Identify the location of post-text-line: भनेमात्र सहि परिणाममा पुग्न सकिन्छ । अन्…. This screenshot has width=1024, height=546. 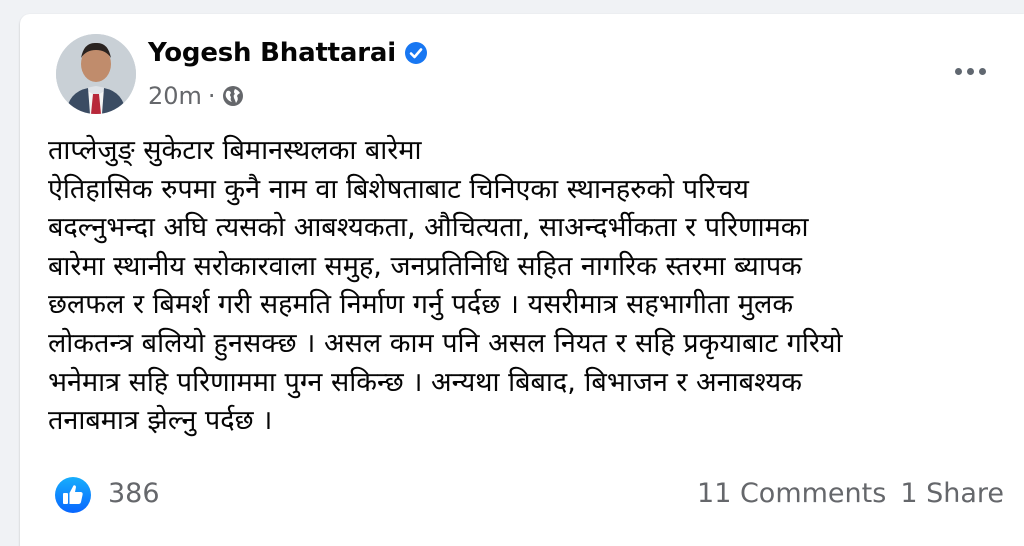
(425, 382).